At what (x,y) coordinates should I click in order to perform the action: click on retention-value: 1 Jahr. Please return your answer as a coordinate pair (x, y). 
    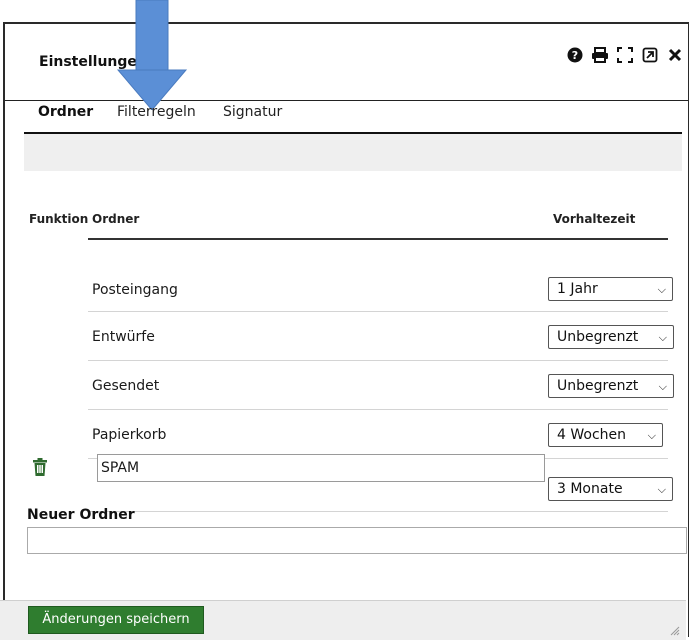
    Looking at the image, I should click on (577, 289).